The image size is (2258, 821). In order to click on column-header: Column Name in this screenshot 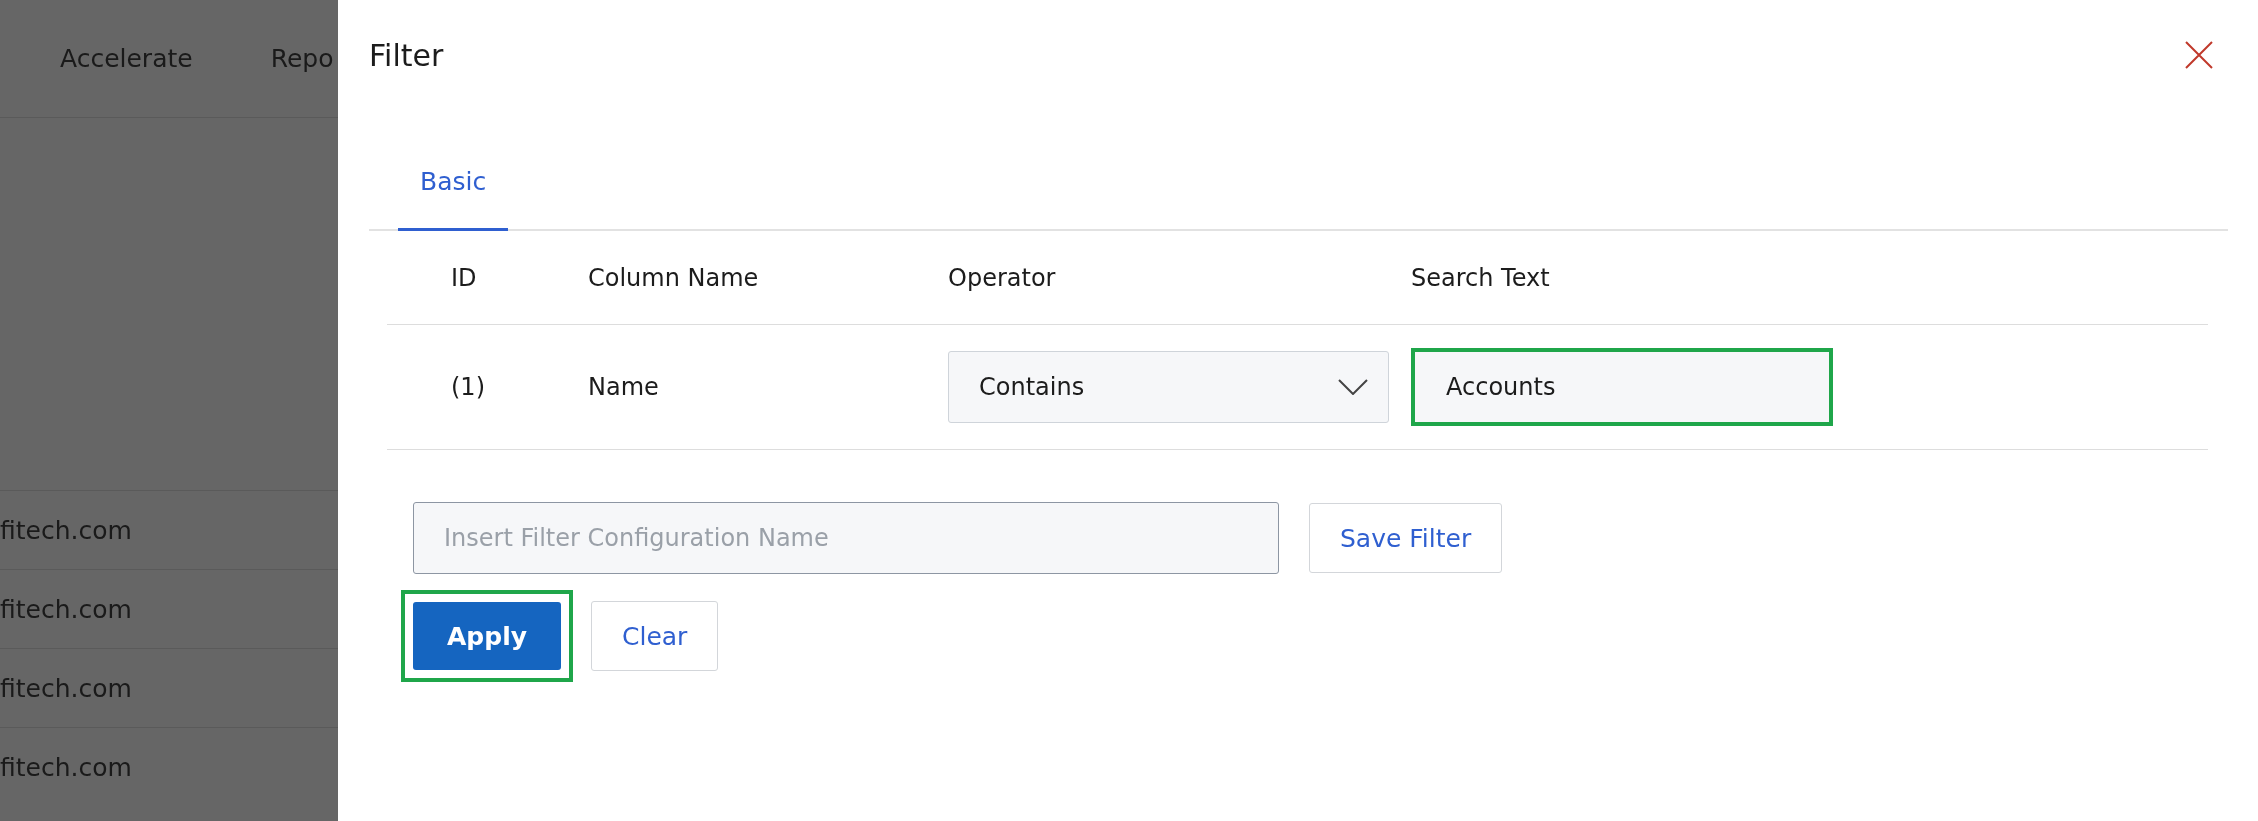, I will do `click(674, 277)`.